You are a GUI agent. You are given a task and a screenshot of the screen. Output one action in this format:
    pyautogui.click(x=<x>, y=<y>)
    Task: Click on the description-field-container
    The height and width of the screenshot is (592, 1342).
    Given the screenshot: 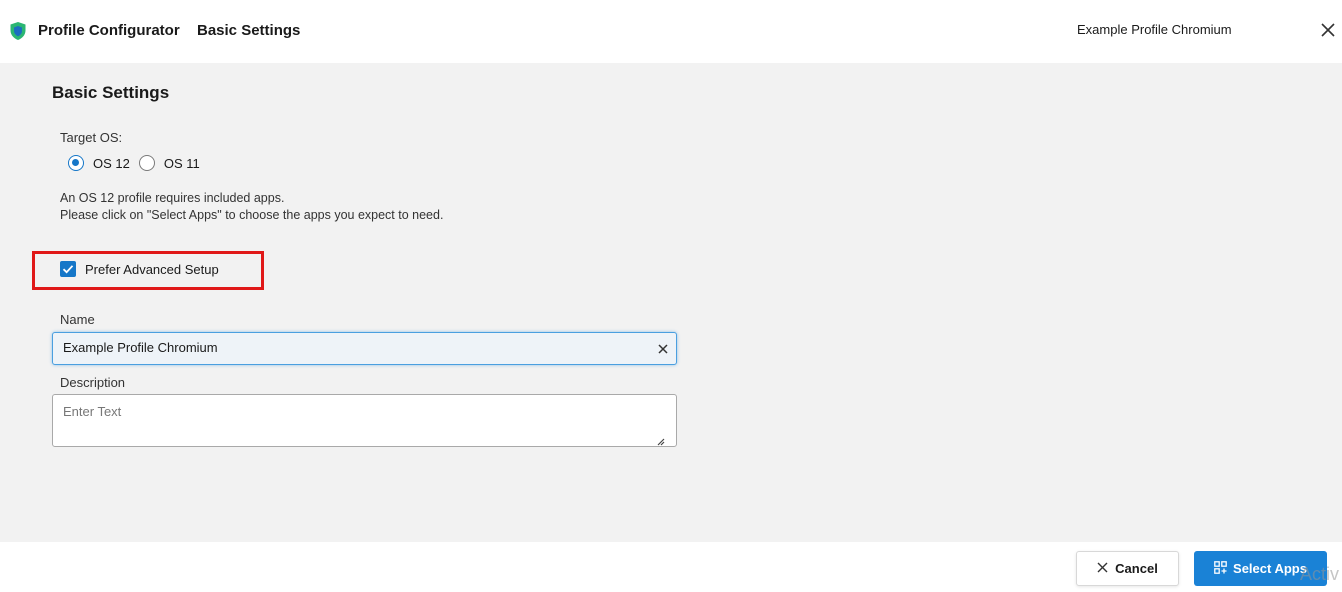 What is the action you would take?
    pyautogui.click(x=364, y=420)
    